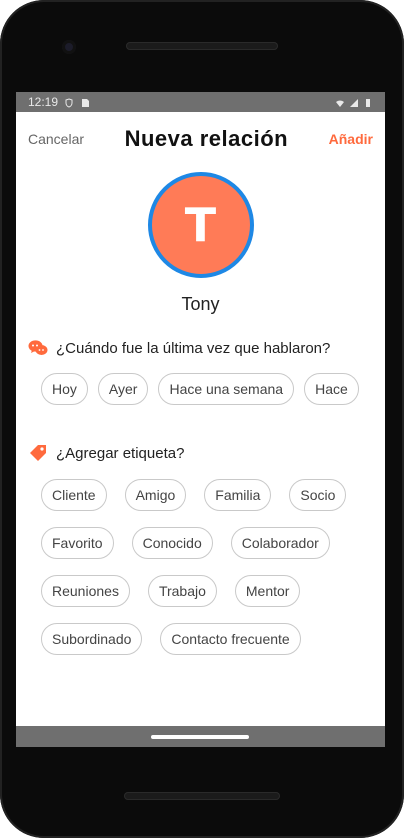 This screenshot has height=838, width=404. Describe the element at coordinates (155, 495) in the screenshot. I see `chip-amigo: Amigo` at that location.